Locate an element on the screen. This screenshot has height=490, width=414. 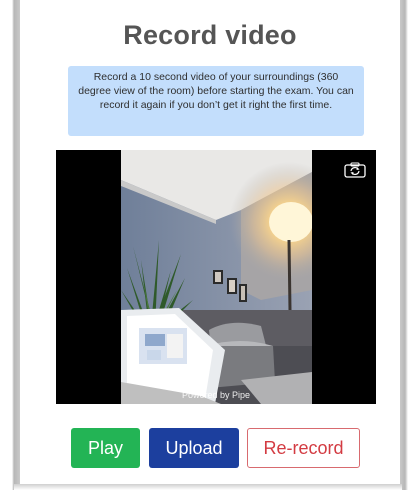
play-button: Play is located at coordinates (105, 448).